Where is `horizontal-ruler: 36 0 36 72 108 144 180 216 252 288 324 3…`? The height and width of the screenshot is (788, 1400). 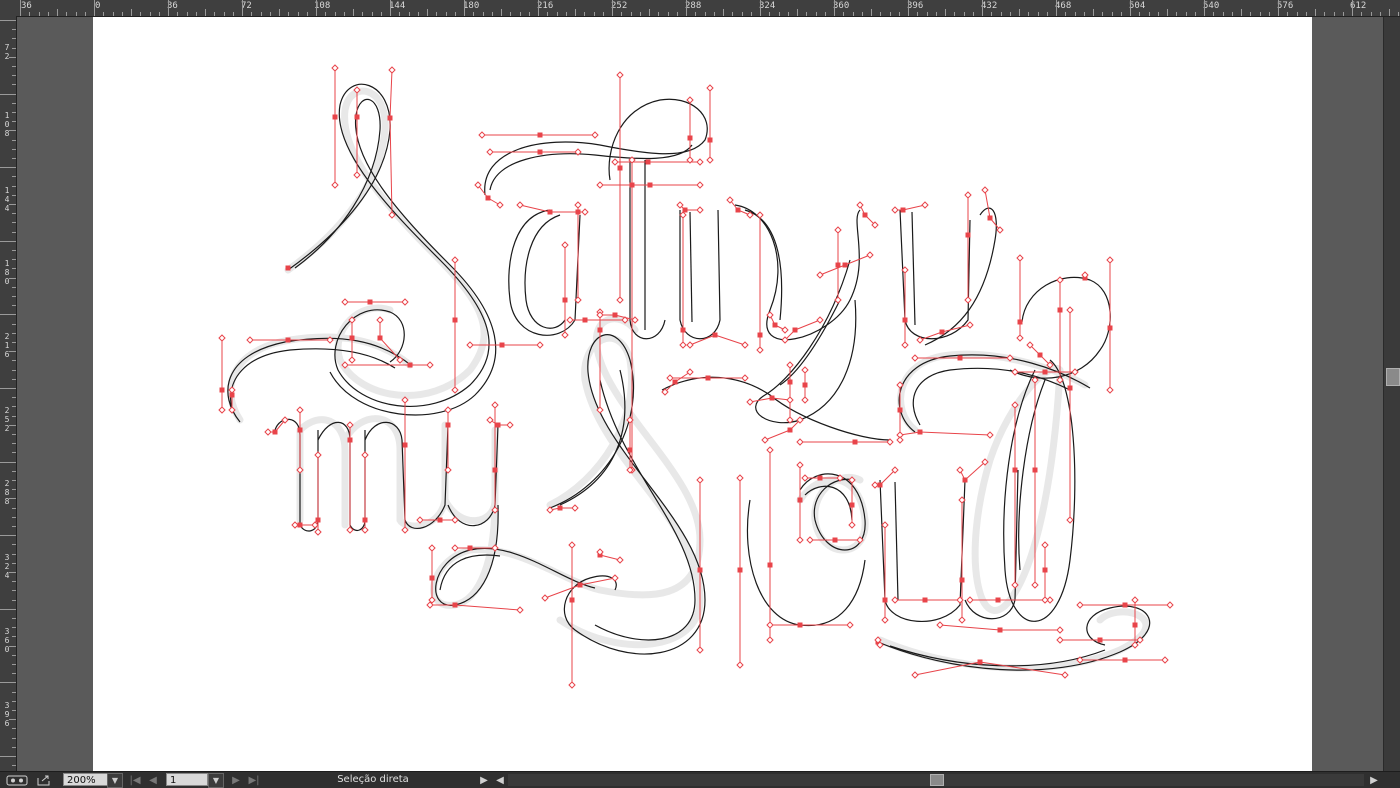
horizontal-ruler: 36 0 36 72 108 144 180 216 252 288 324 3… is located at coordinates (700, 8).